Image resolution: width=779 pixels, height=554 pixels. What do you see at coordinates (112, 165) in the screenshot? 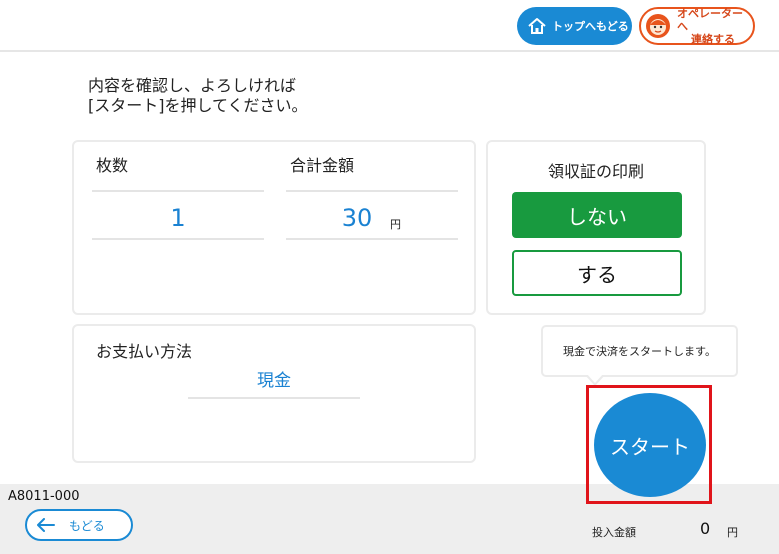
I see `count-label: 枚数` at bounding box center [112, 165].